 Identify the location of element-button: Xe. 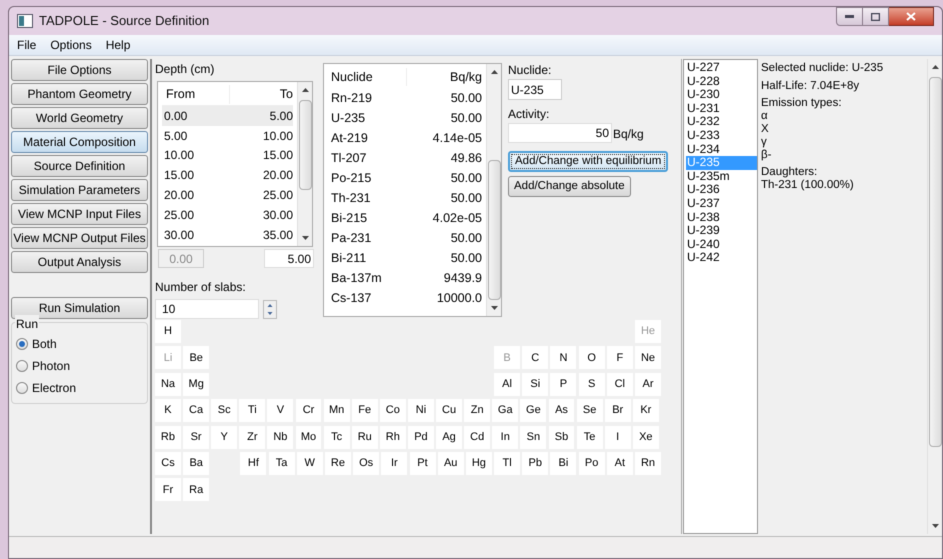
(645, 437).